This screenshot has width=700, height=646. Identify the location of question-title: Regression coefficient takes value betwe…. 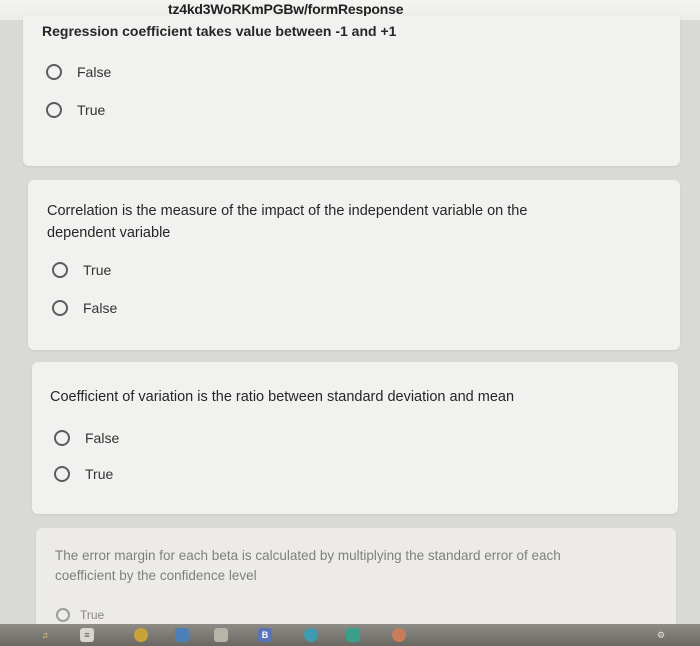
(219, 31).